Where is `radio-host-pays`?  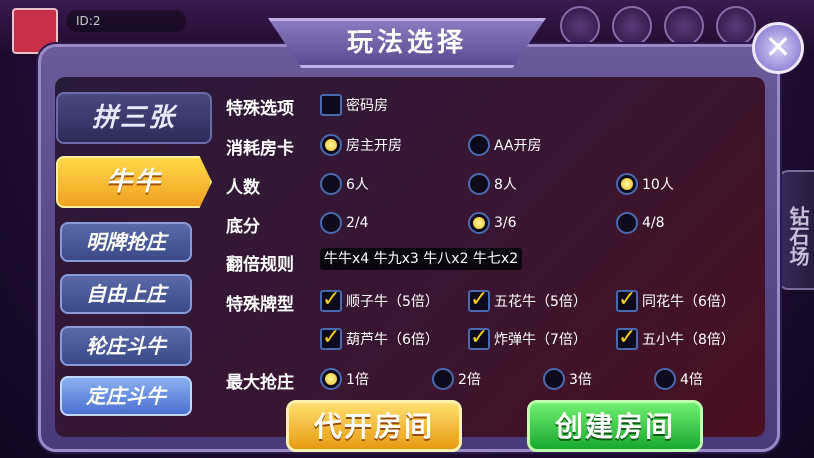 radio-host-pays is located at coordinates (331, 145).